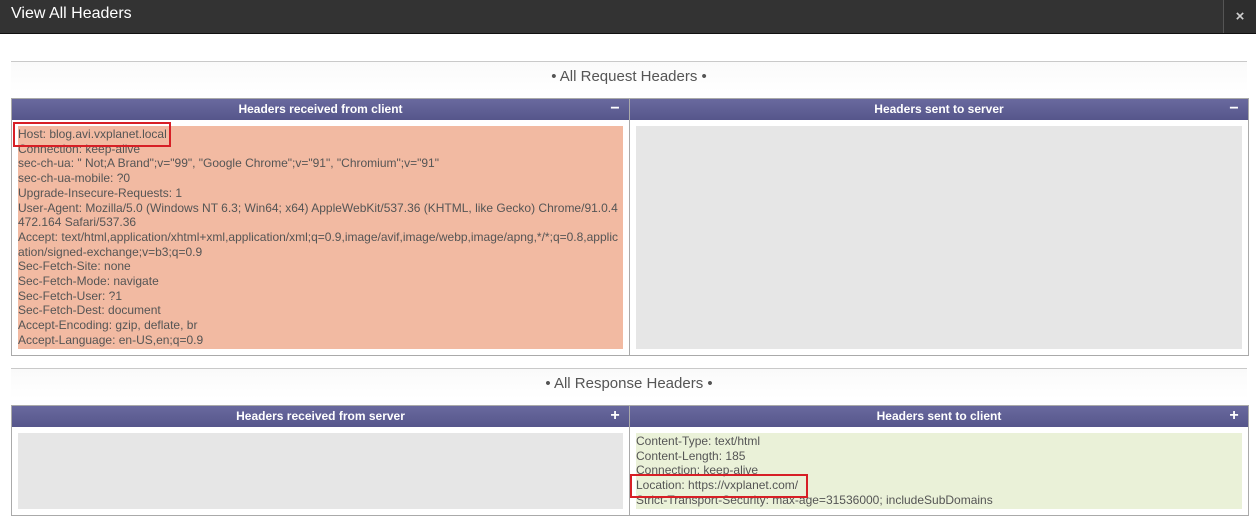 The height and width of the screenshot is (521, 1256). I want to click on expand-response-server-button: +, so click(615, 416).